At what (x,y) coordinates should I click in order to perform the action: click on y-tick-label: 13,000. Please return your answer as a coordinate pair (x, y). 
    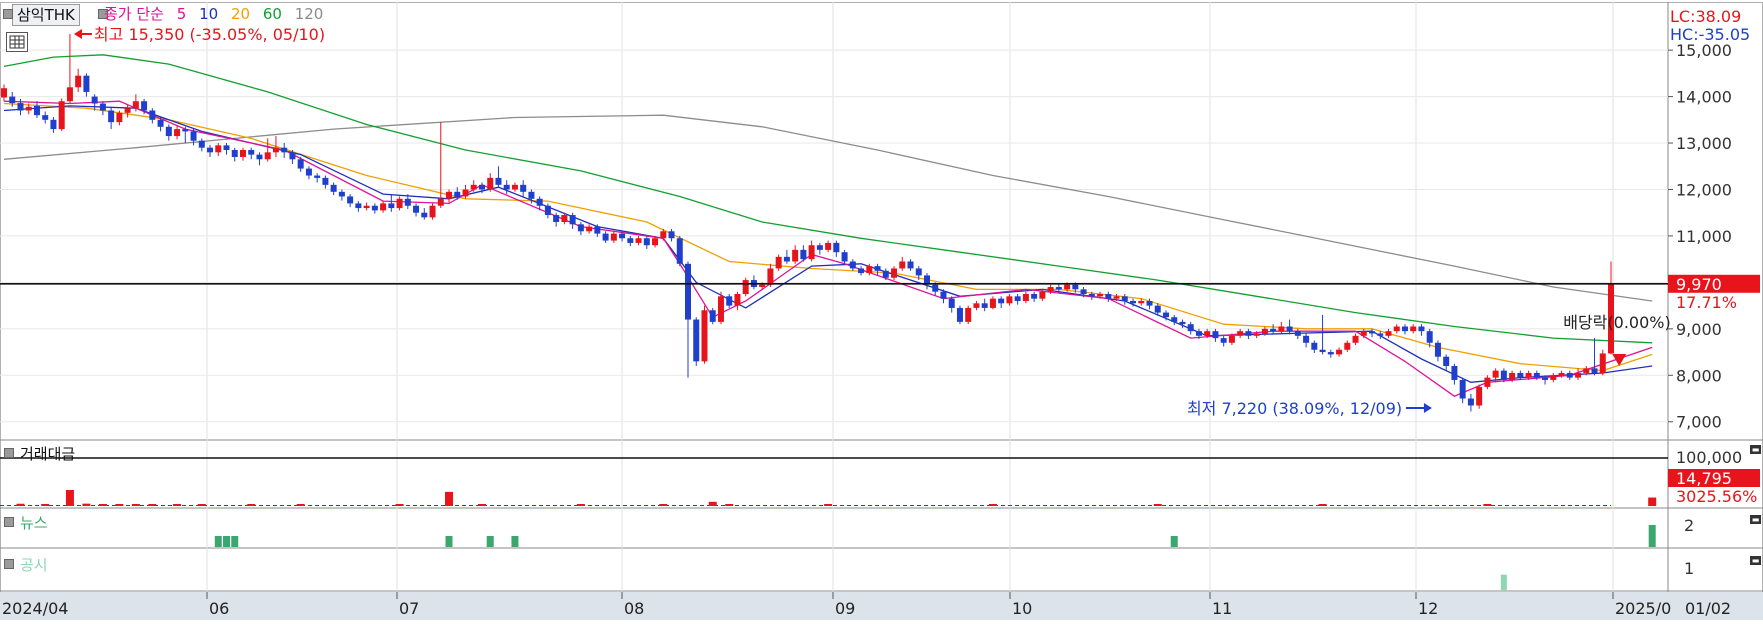
    Looking at the image, I should click on (1704, 143).